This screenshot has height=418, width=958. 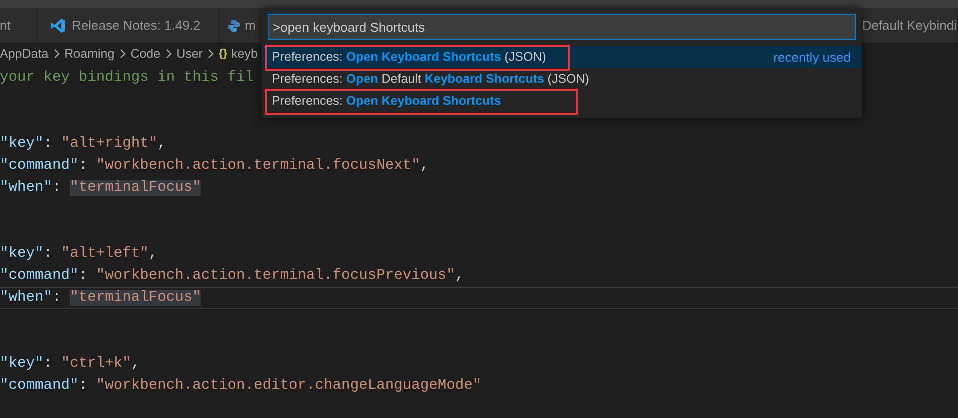 What do you see at coordinates (84, 144) in the screenshot?
I see `code-line: "key": "alt+right",` at bounding box center [84, 144].